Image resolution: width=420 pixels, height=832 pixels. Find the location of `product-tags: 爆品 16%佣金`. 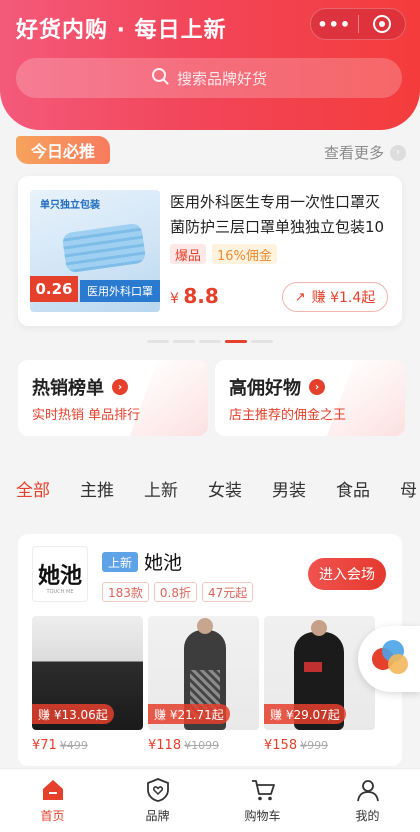

product-tags: 爆品 16%佣金 is located at coordinates (223, 254).